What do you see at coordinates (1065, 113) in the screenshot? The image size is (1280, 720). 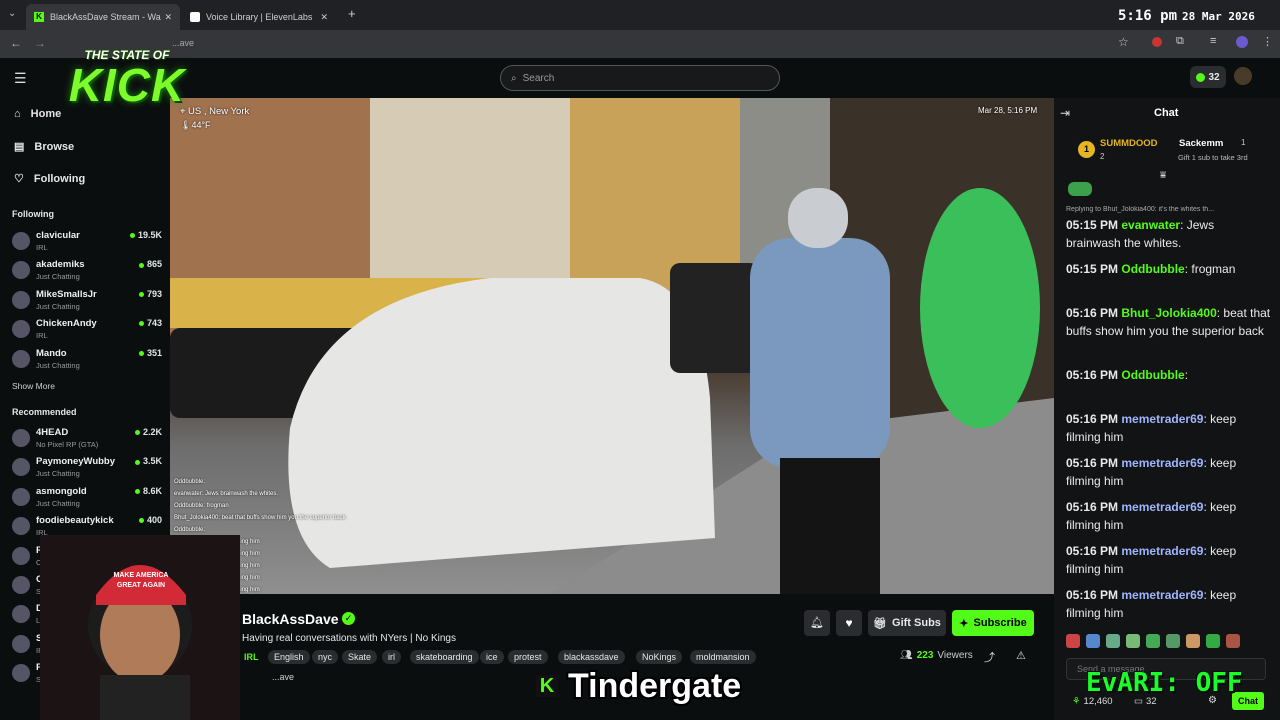 I see `collapse-chat-icon: ⇥` at bounding box center [1065, 113].